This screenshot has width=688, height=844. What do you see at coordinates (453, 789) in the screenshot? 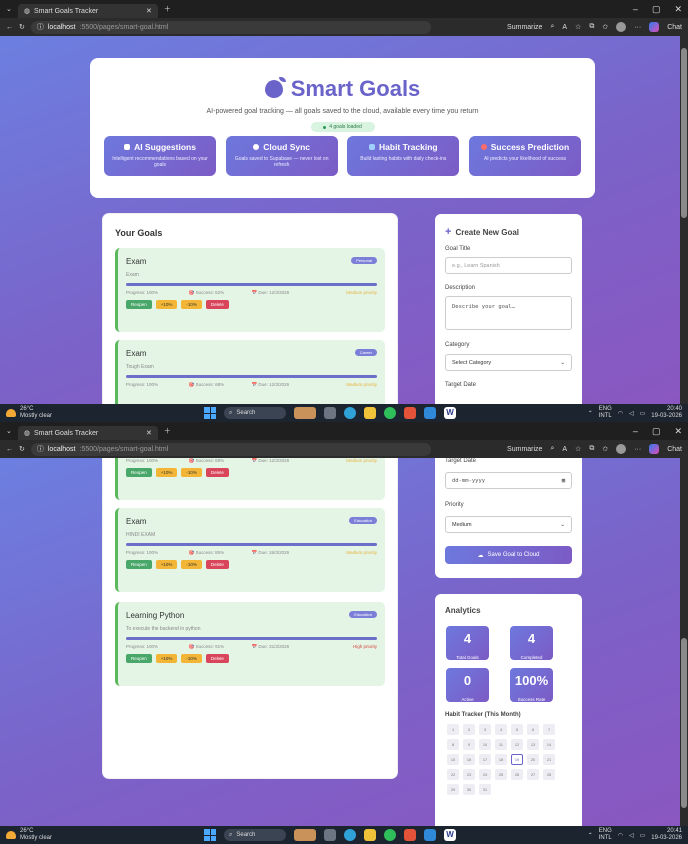
I see `calendar-day: 29` at bounding box center [453, 789].